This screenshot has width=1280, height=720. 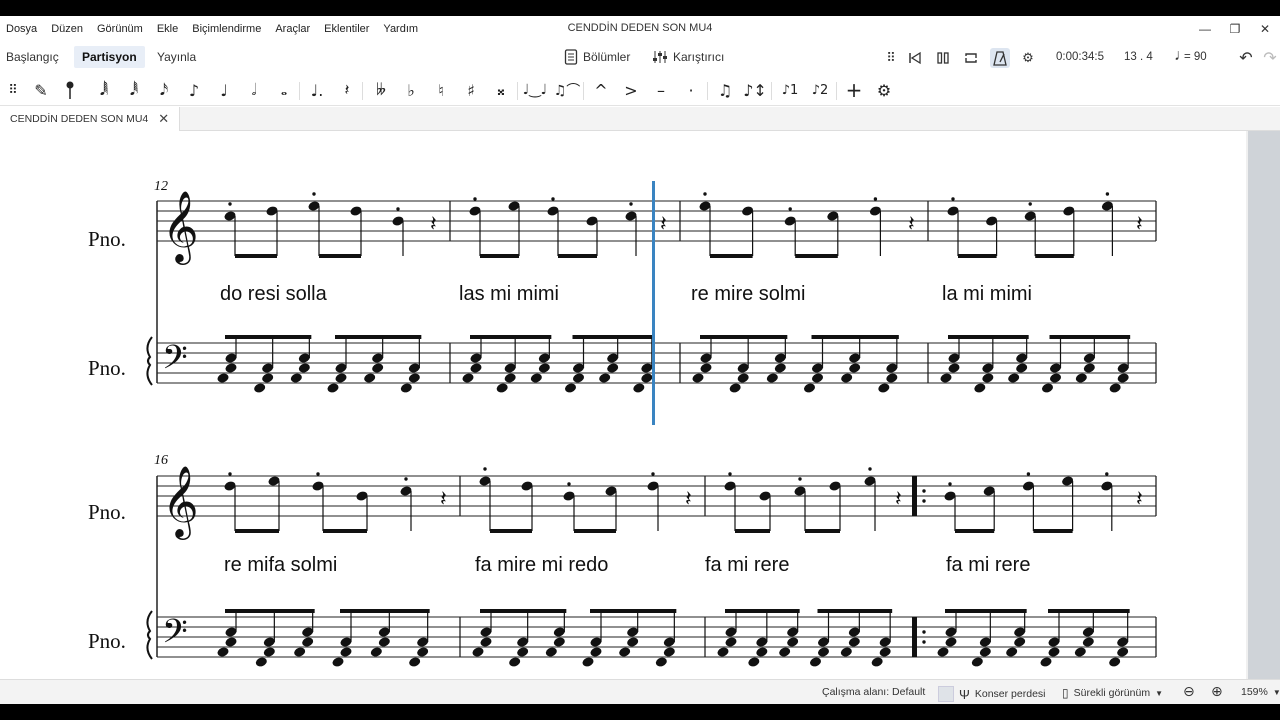 What do you see at coordinates (13, 90) in the screenshot?
I see `toolbar-grip-icon: ⠿` at bounding box center [13, 90].